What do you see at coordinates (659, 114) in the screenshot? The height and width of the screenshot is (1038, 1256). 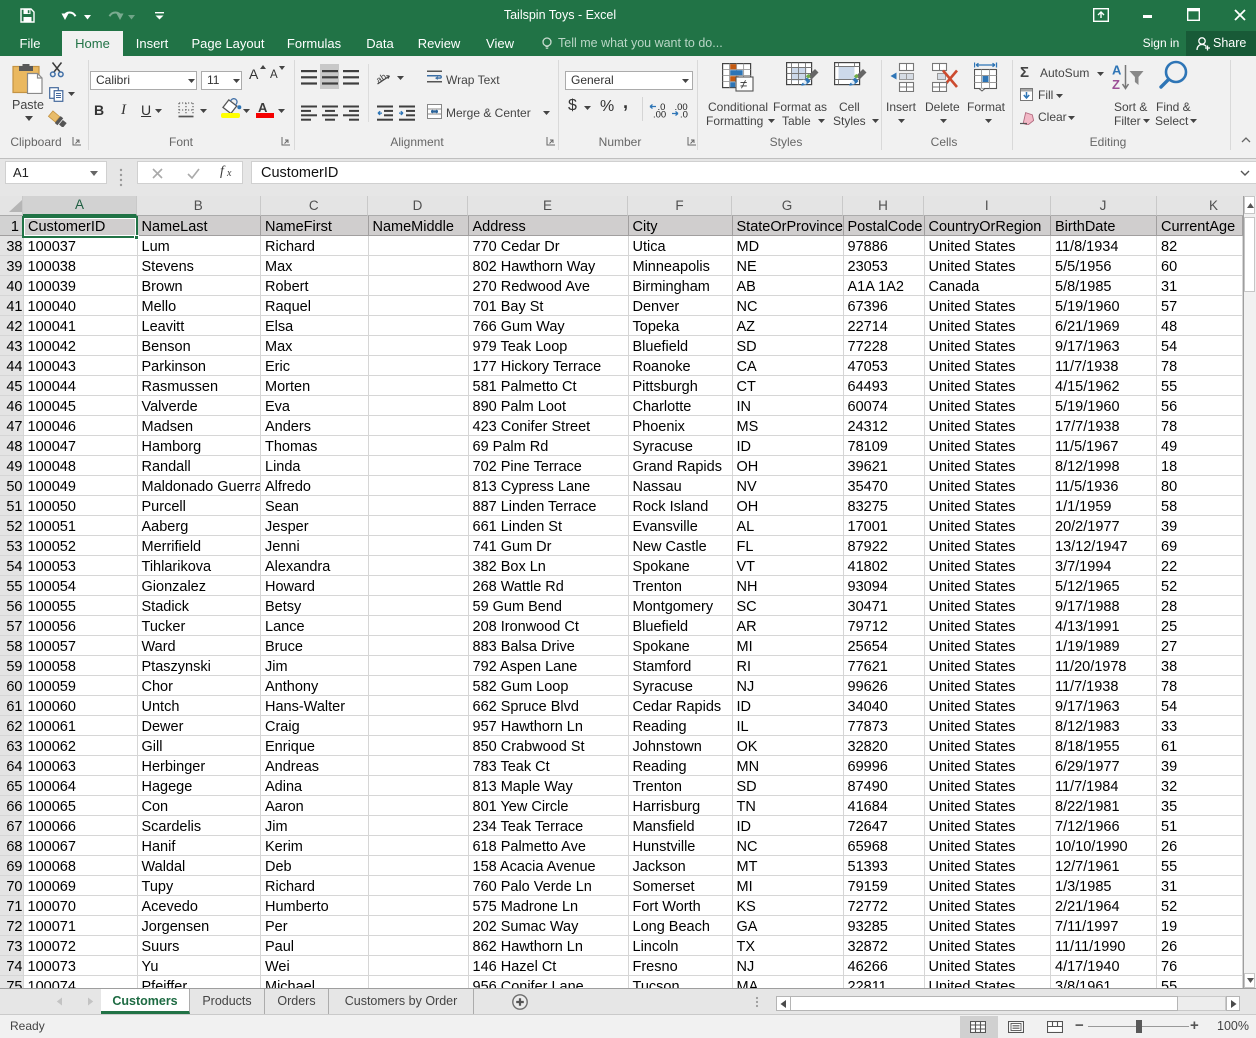 I see `svg-text: .00` at bounding box center [659, 114].